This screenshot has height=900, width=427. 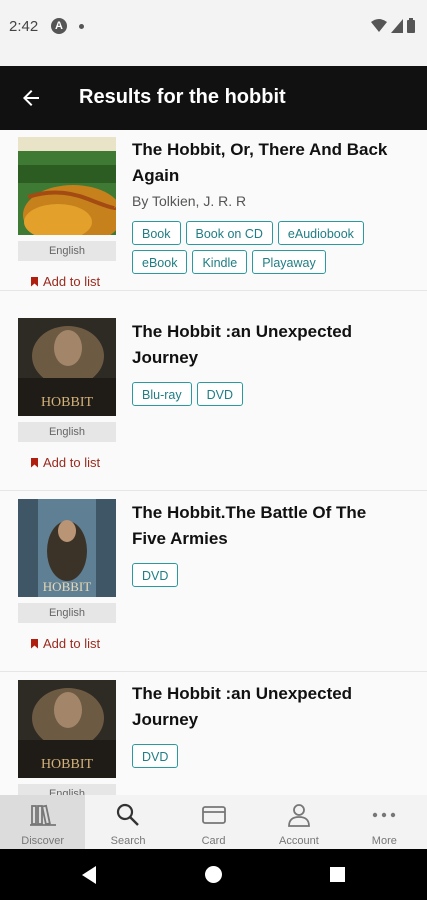 What do you see at coordinates (379, 25) in the screenshot?
I see `wifi-icon` at bounding box center [379, 25].